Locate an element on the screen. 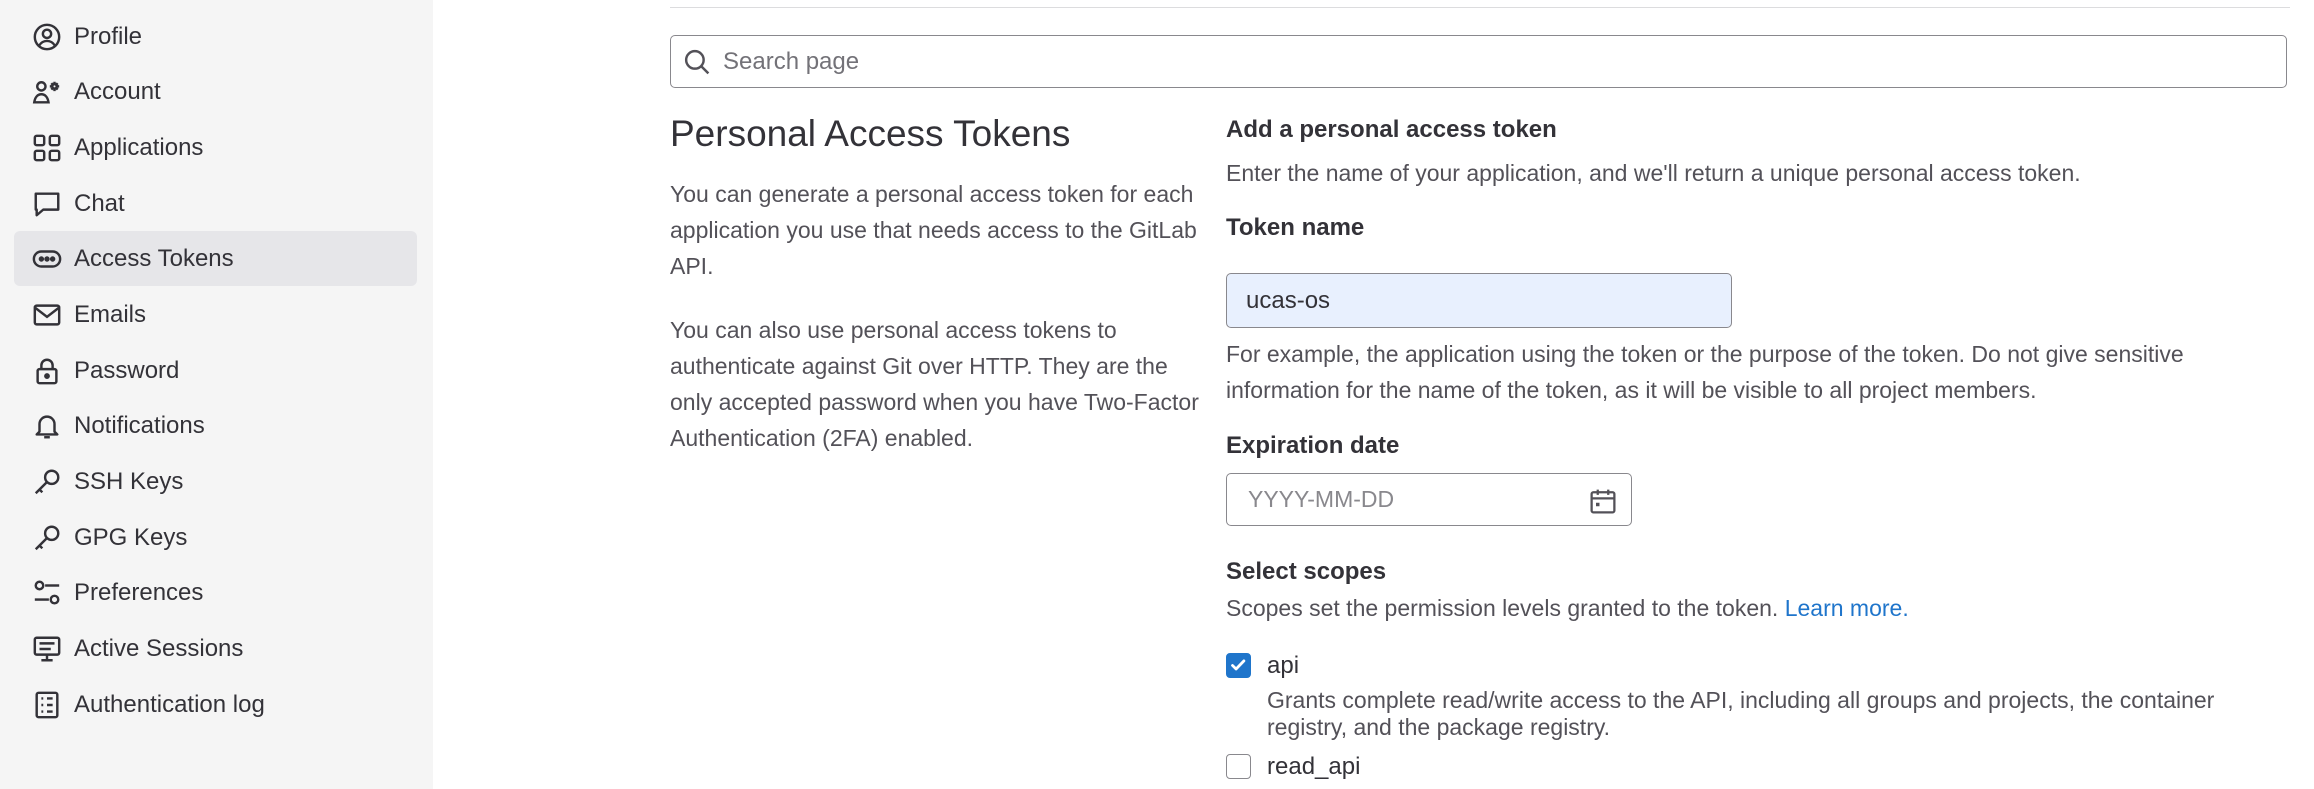 The image size is (2314, 789). sidebar-item-profile: Profile is located at coordinates (215, 36).